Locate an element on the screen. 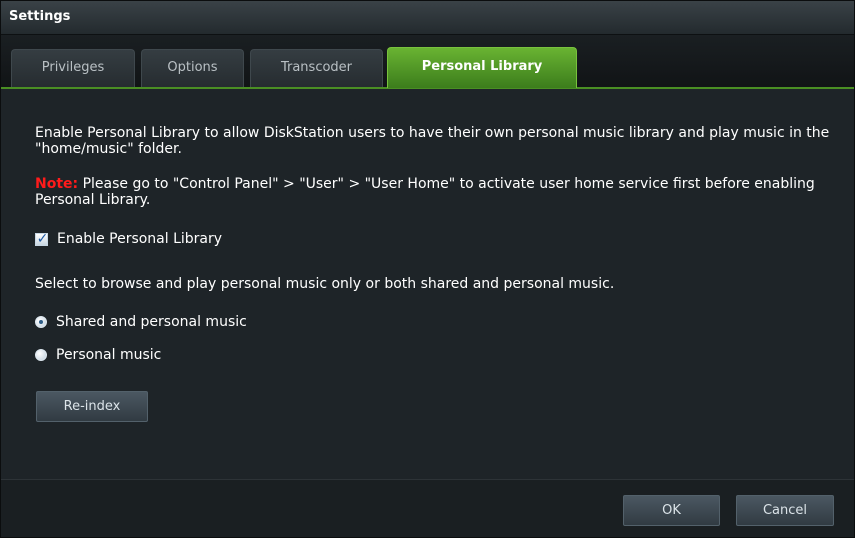 The image size is (855, 538). checkmark-icon: ✓ is located at coordinates (42, 238).